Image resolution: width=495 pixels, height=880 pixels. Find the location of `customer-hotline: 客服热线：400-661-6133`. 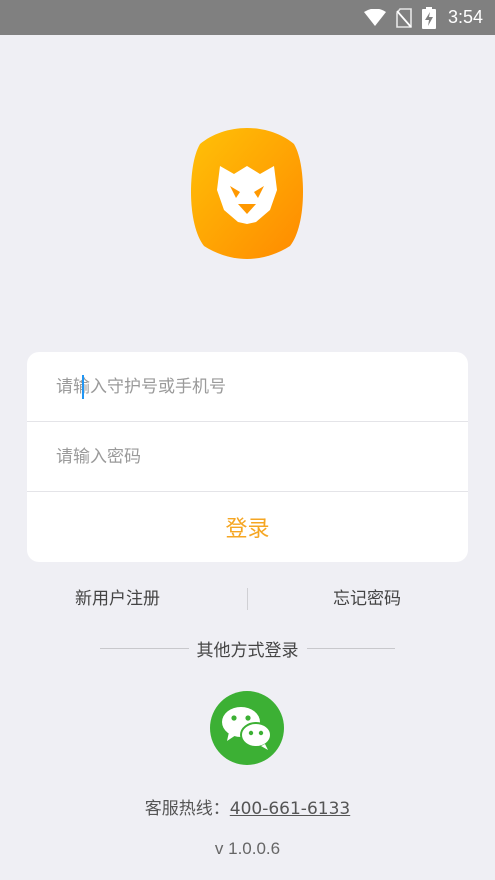

customer-hotline: 客服热线：400-661-6133 is located at coordinates (247, 808).